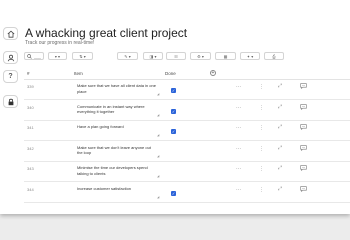 This screenshot has width=350, height=240. I want to click on column-header-item: Item, so click(78, 73).